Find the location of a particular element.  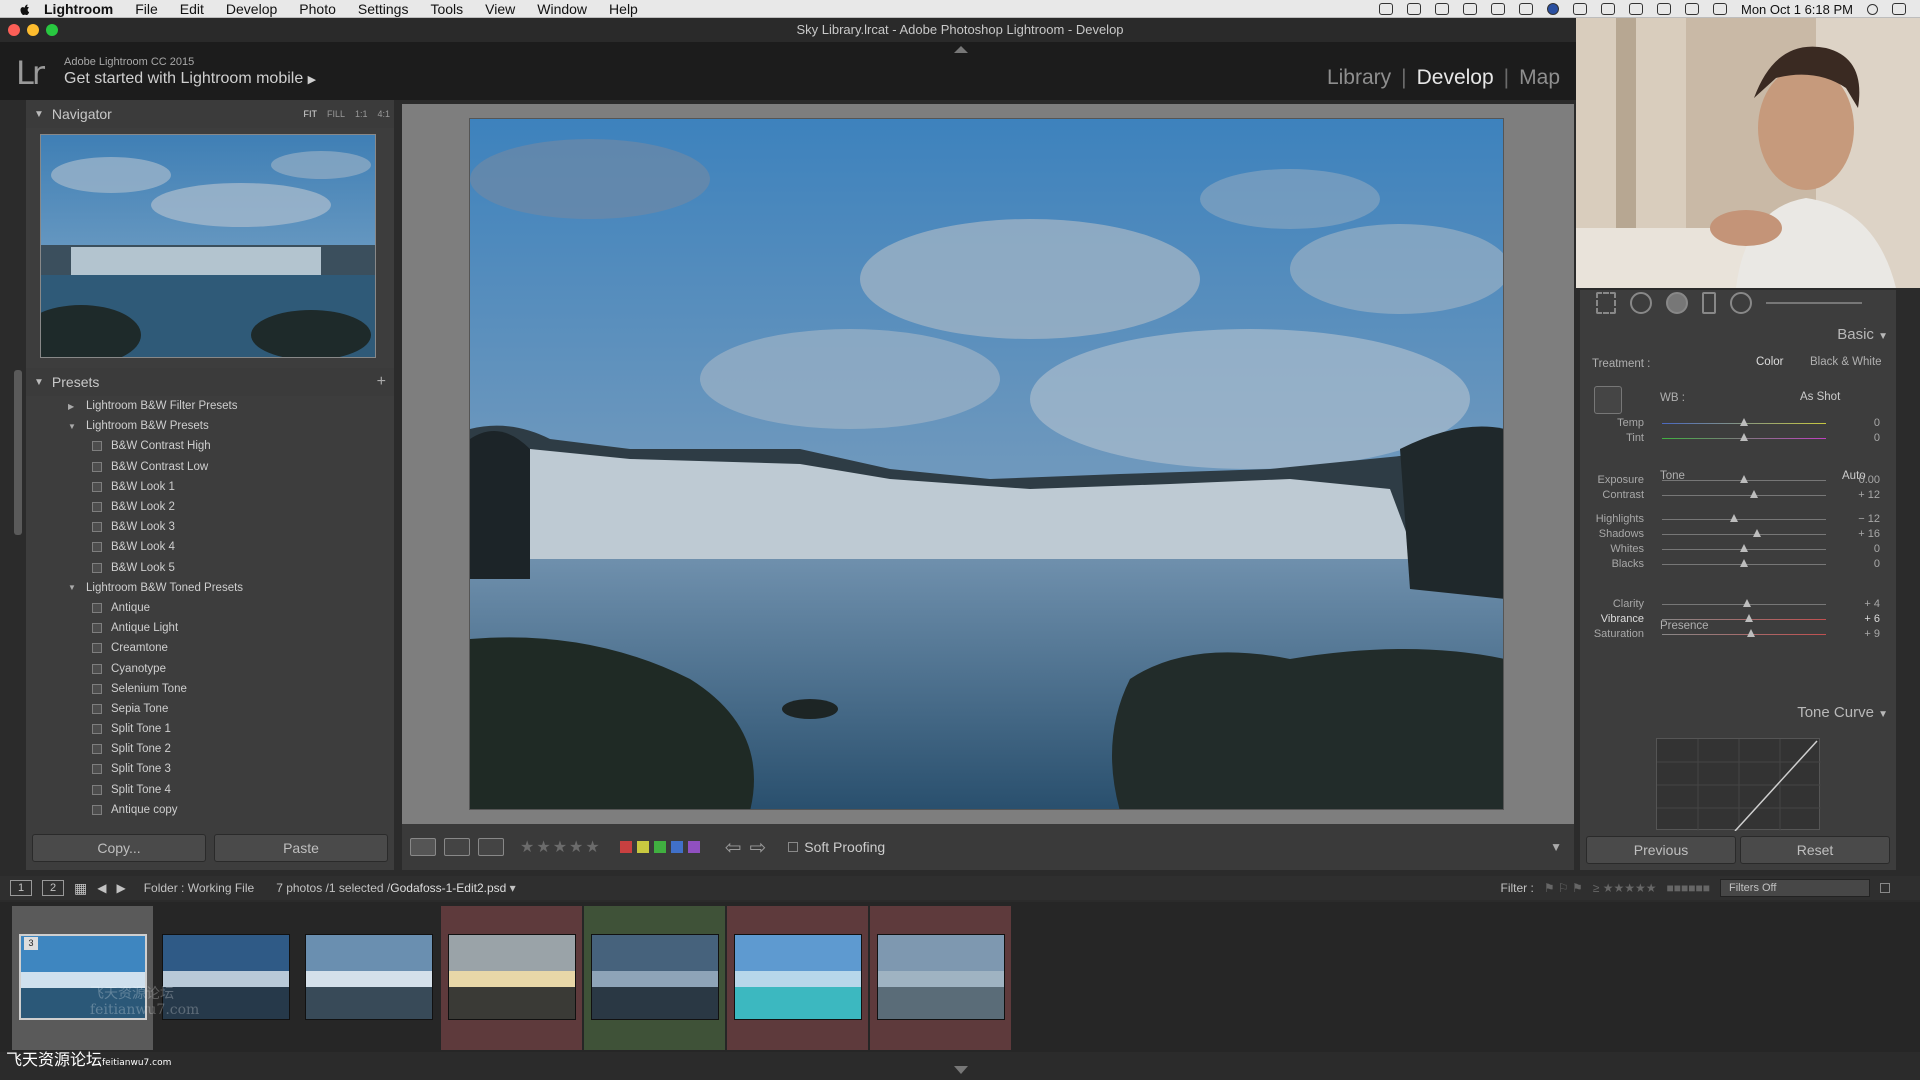

volume-icon is located at coordinates (1664, 9).